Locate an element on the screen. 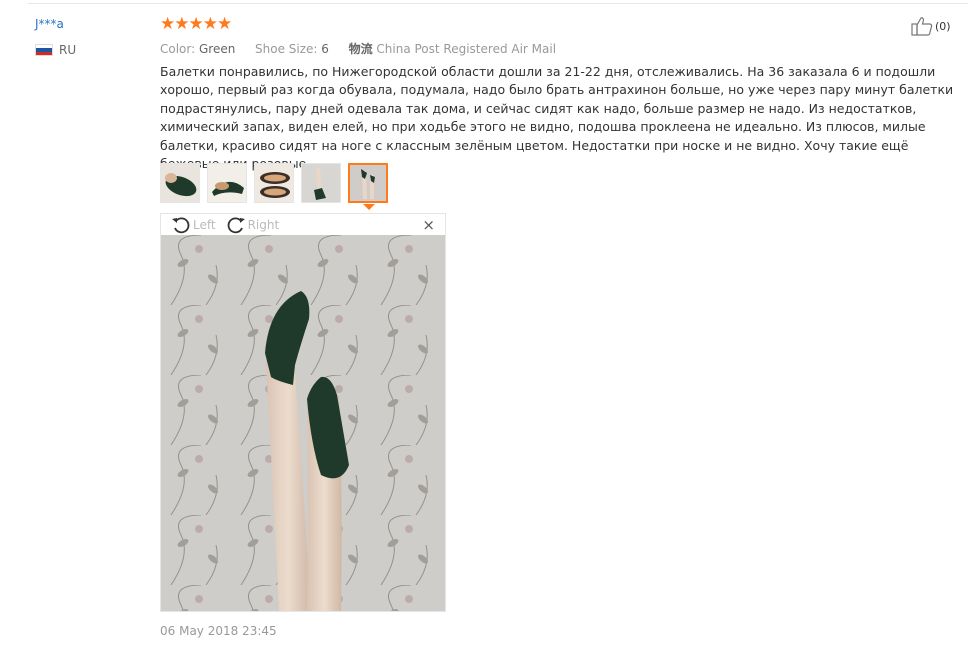 The height and width of the screenshot is (654, 978). review-thumbnail-selected is located at coordinates (368, 183).